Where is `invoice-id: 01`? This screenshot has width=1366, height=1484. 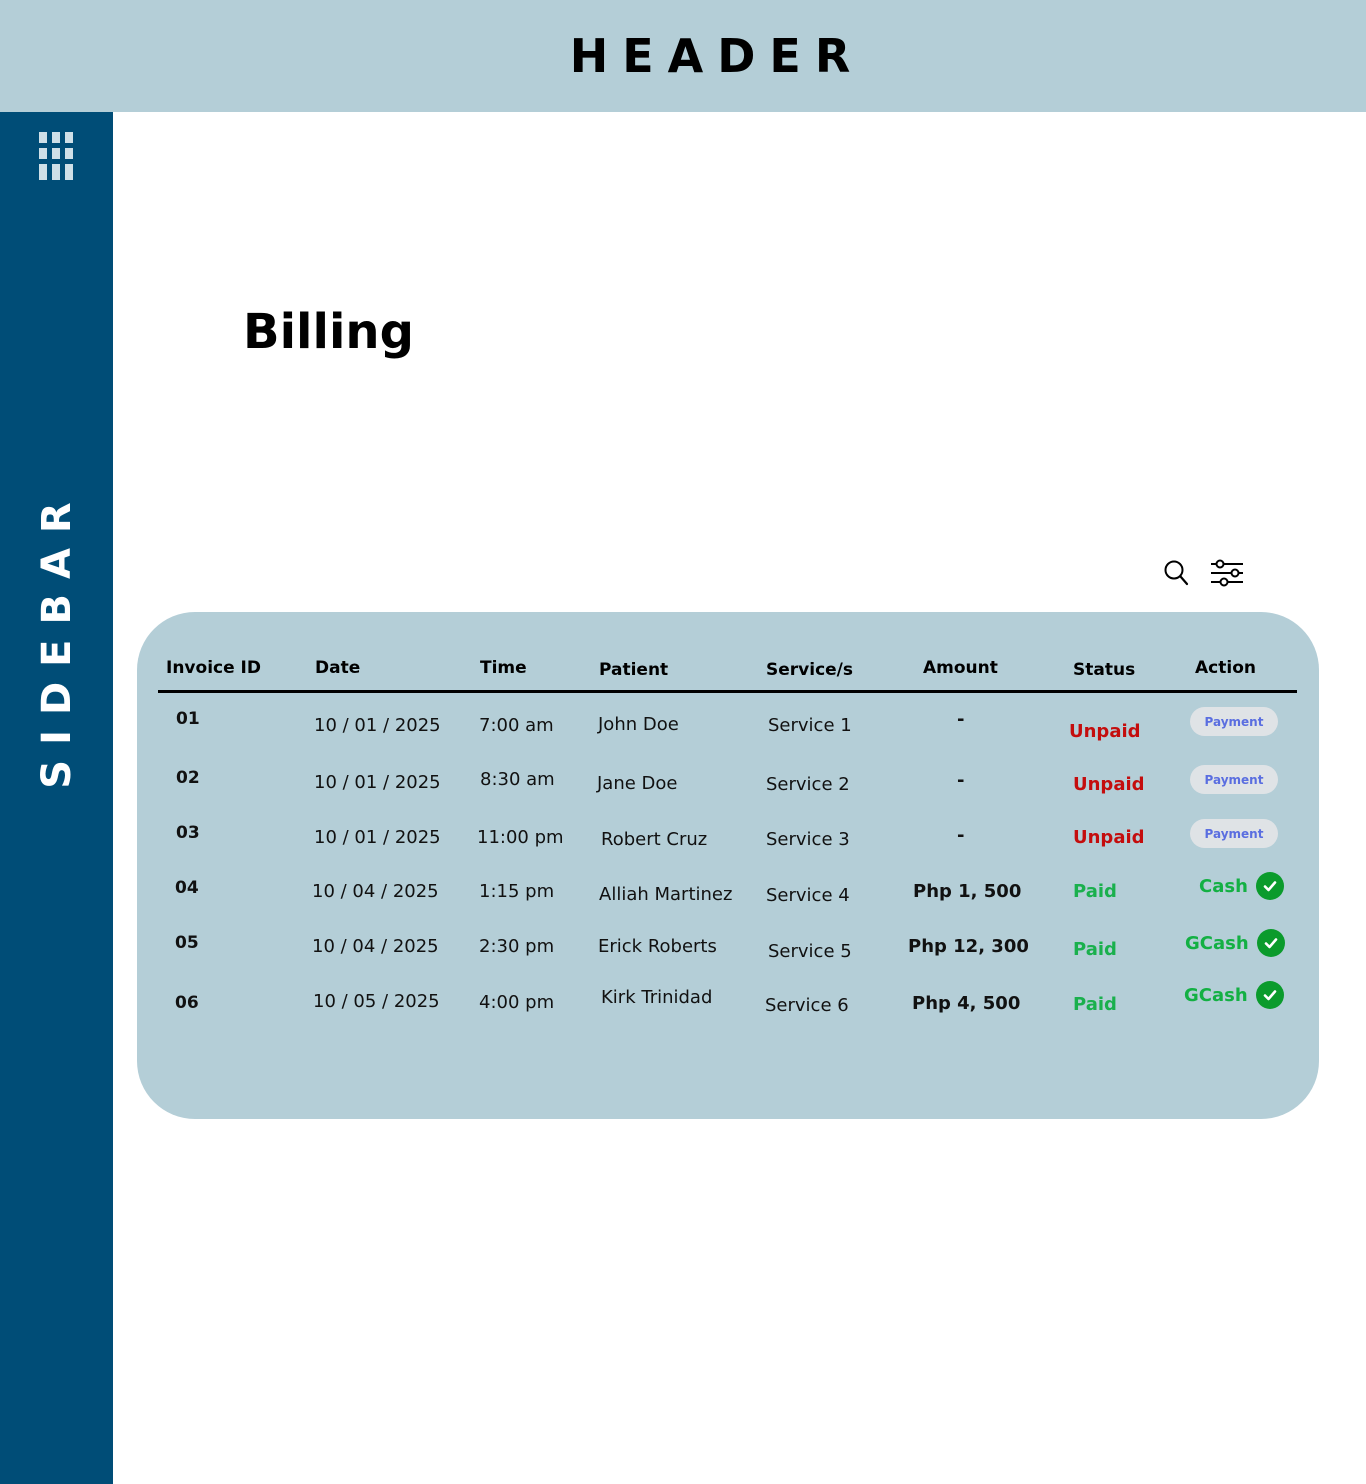
invoice-id: 01 is located at coordinates (188, 719).